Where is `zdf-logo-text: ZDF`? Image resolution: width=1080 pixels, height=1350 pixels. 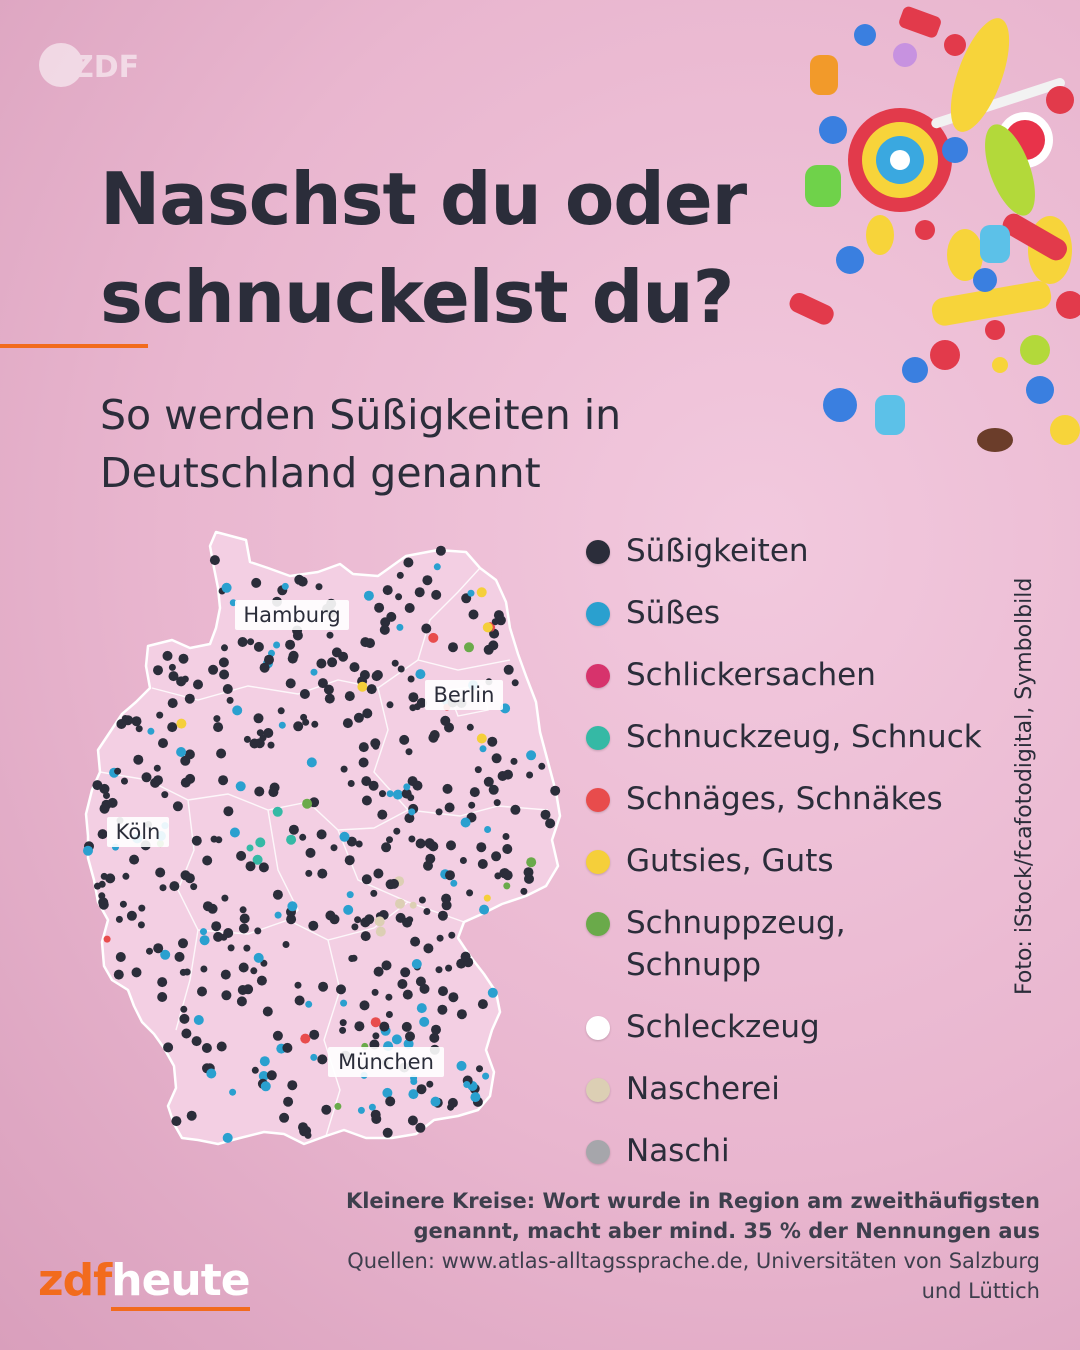 zdf-logo-text: ZDF is located at coordinates (105, 67).